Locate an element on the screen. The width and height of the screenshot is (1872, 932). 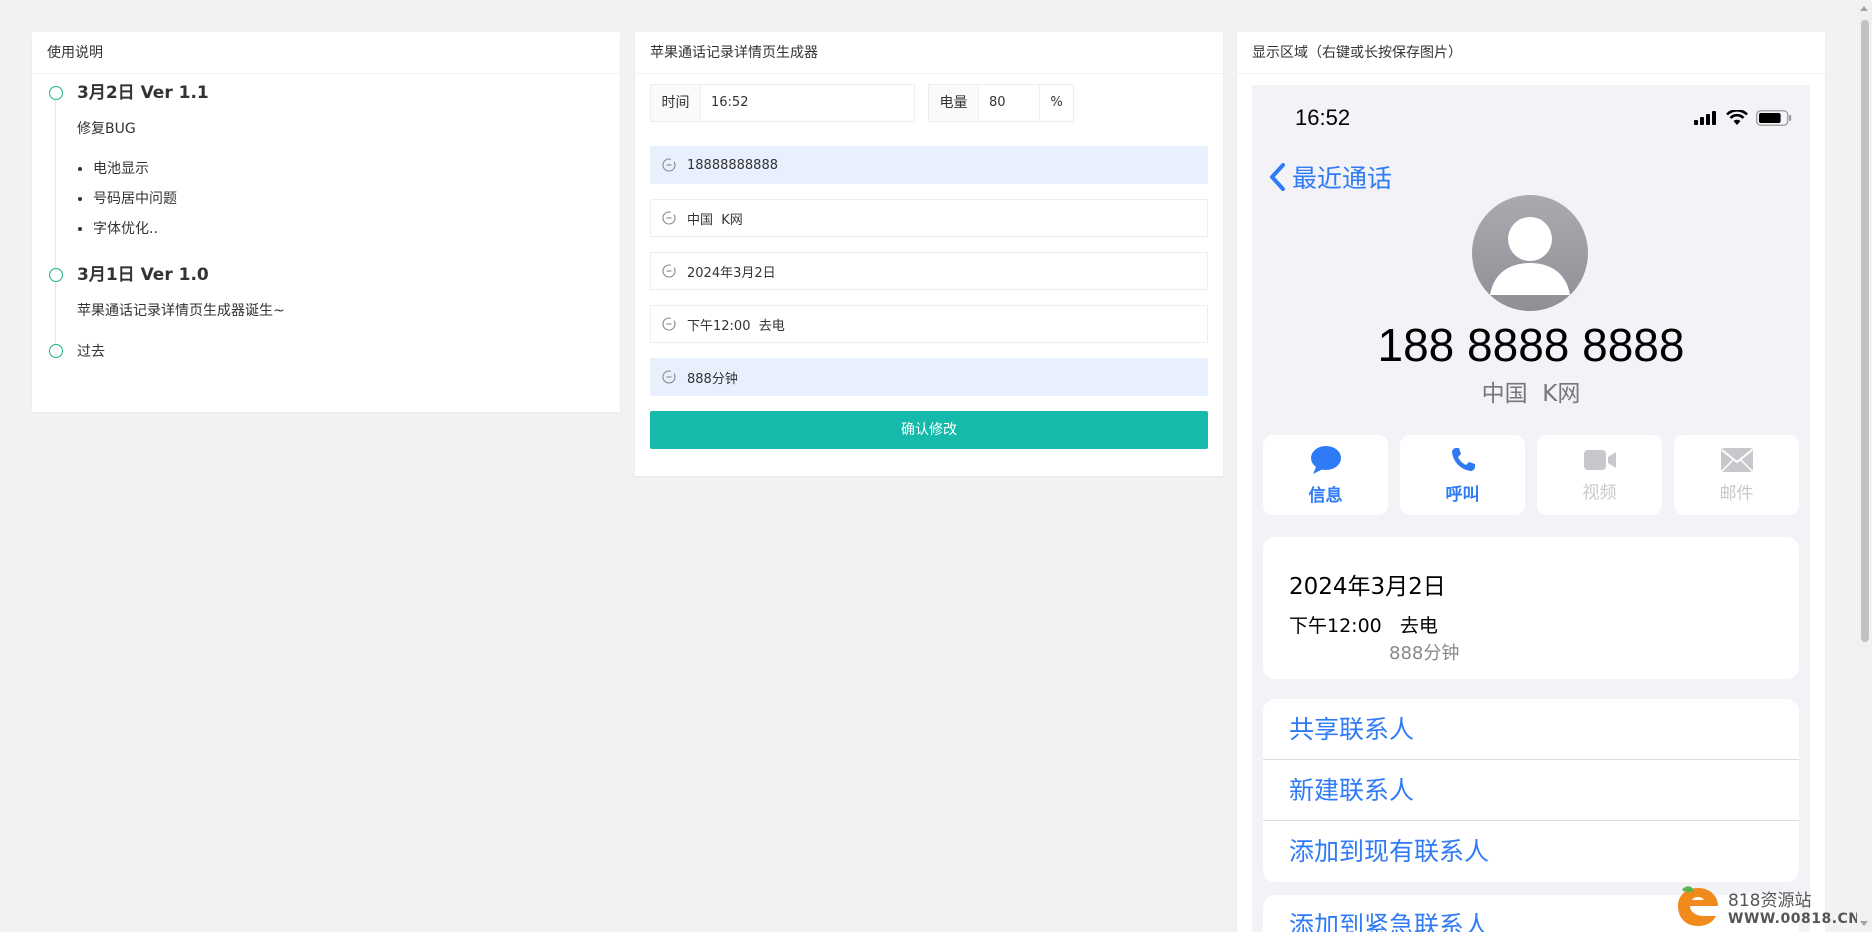
call-type-input: 下午12:00 去电 is located at coordinates (929, 324).